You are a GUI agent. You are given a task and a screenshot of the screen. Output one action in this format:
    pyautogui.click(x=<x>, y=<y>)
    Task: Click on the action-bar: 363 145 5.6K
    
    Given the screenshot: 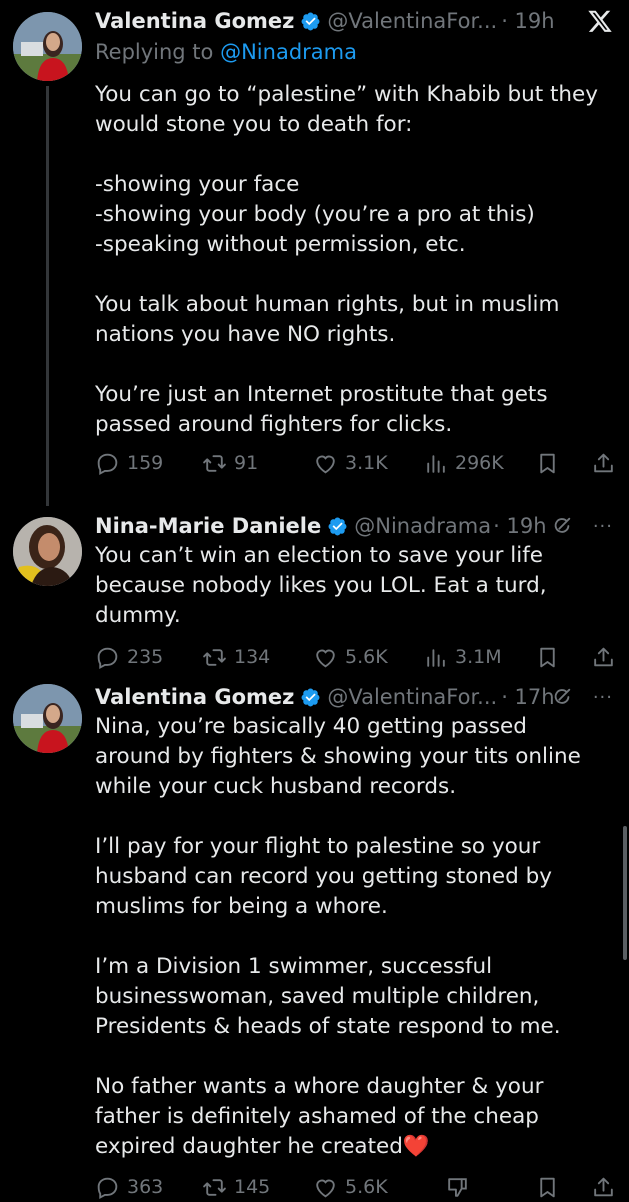 What is the action you would take?
    pyautogui.click(x=357, y=1187)
    